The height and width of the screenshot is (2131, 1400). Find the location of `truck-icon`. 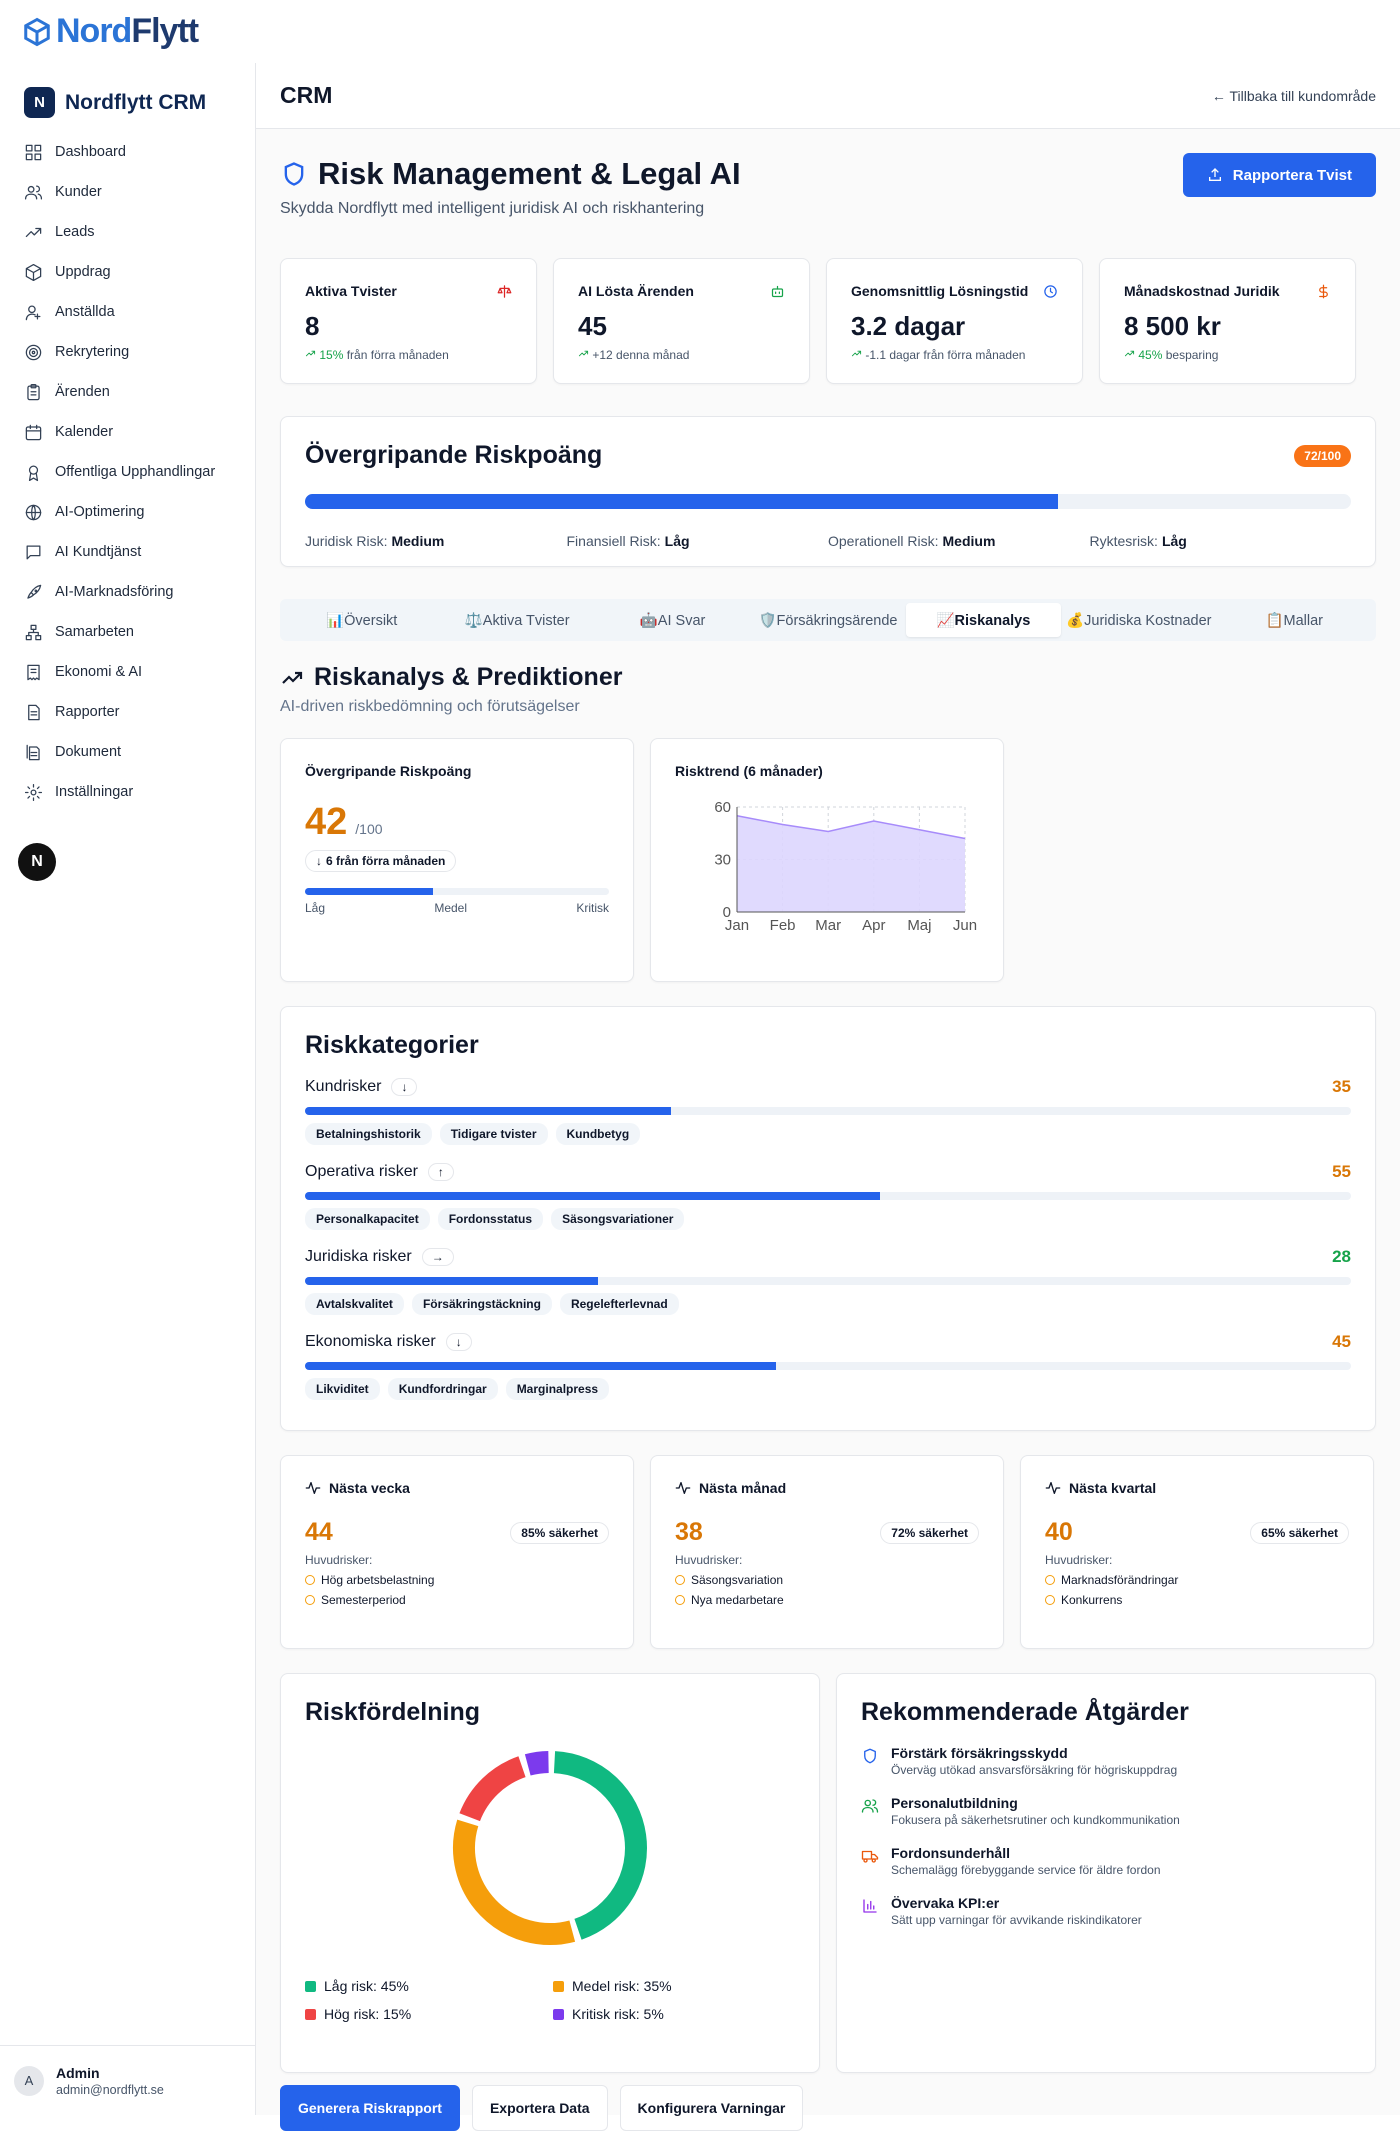

truck-icon is located at coordinates (870, 1856).